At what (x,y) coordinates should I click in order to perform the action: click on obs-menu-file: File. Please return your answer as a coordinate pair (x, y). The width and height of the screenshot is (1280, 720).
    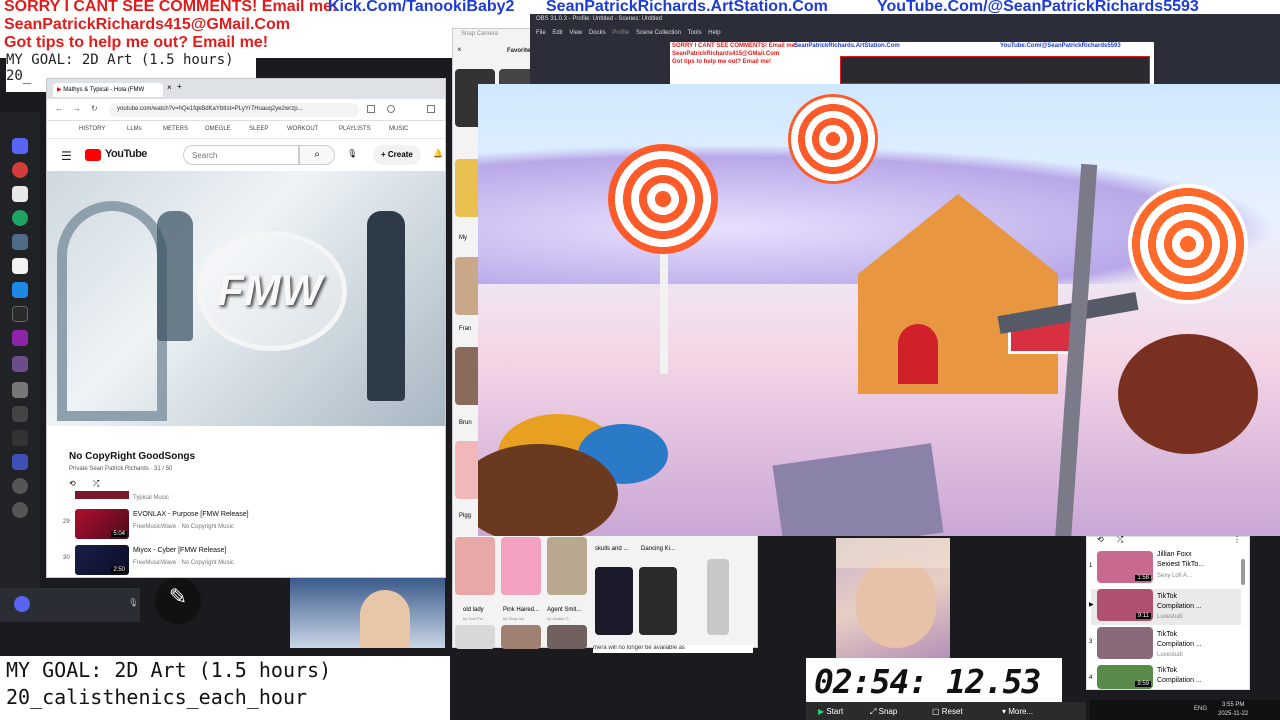
    Looking at the image, I should click on (541, 33).